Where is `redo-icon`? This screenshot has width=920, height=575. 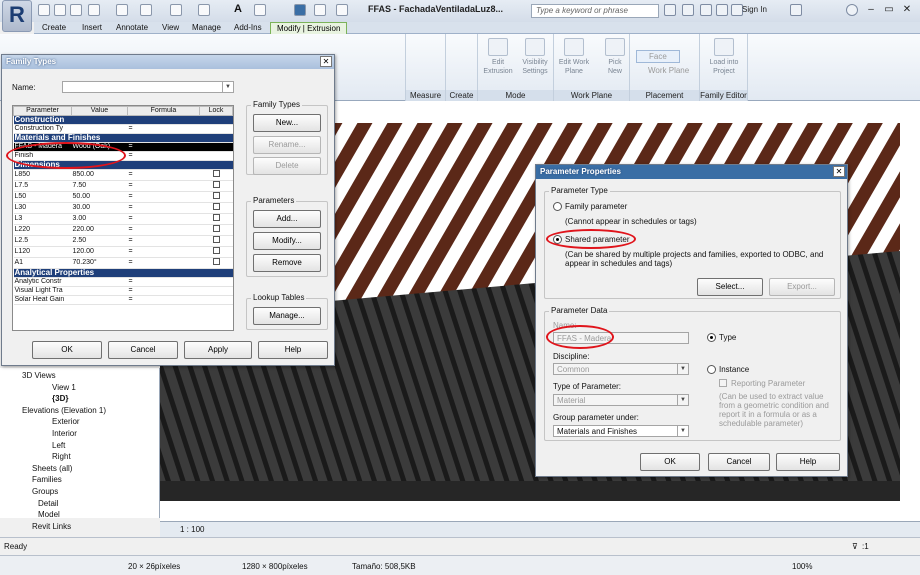
redo-icon is located at coordinates (146, 10).